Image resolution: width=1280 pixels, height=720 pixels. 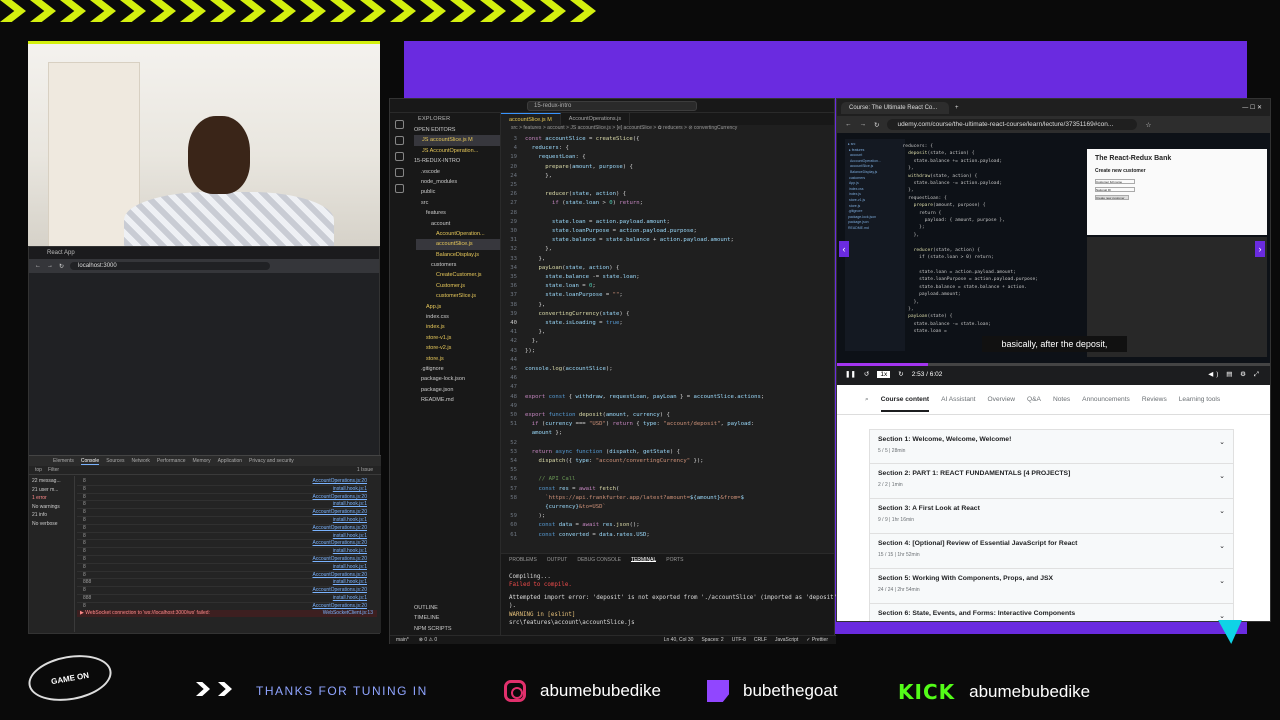 I want to click on tab-course-content: Course content, so click(x=905, y=404).